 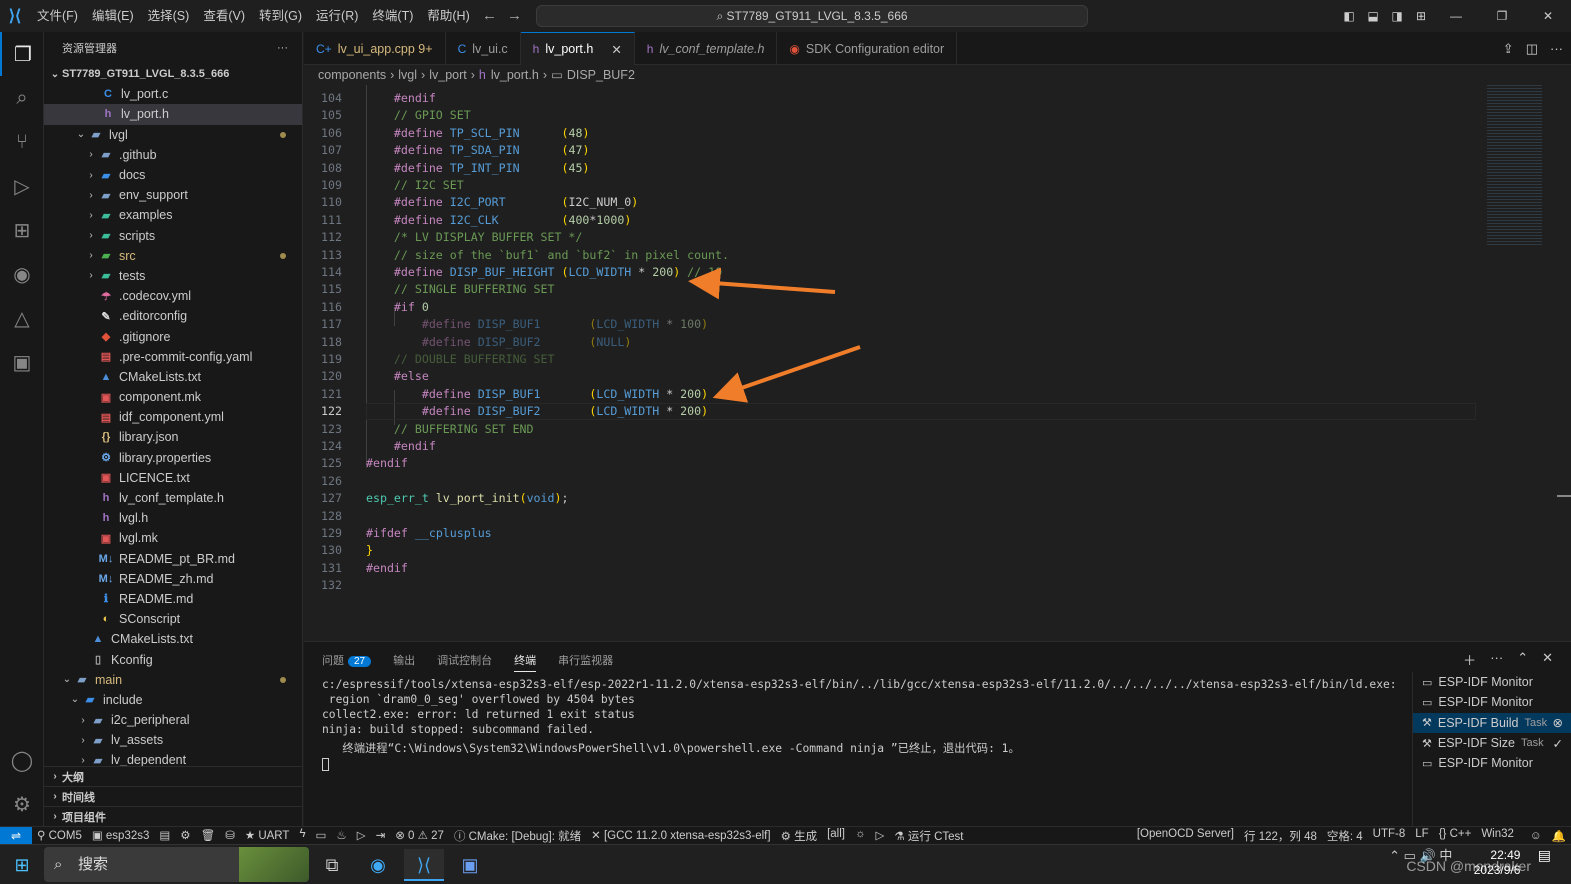 What do you see at coordinates (121, 836) in the screenshot?
I see `status-item: ▣ esp32s3` at bounding box center [121, 836].